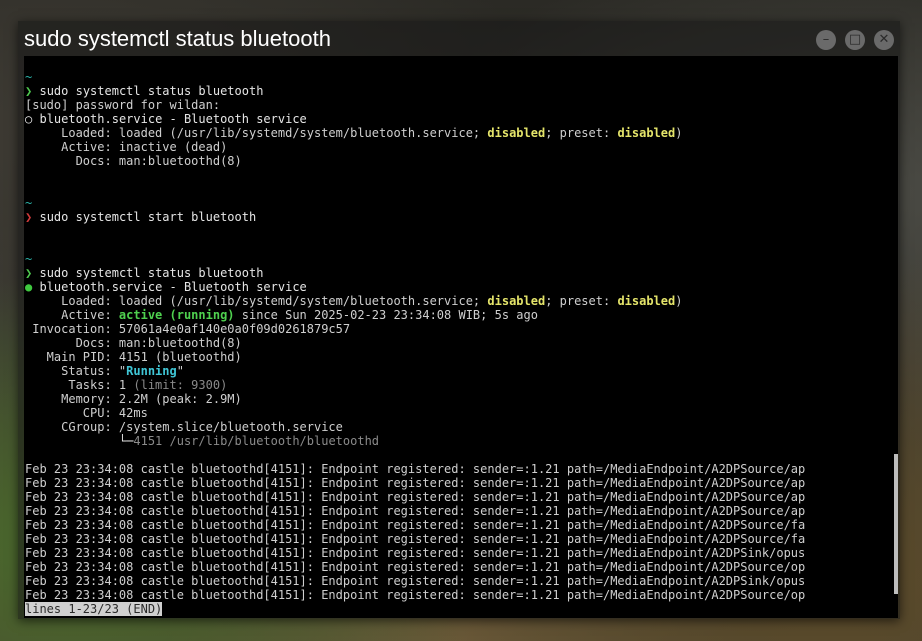 The width and height of the screenshot is (922, 641). Describe the element at coordinates (72, 161) in the screenshot. I see `field-label: Docs:` at that location.